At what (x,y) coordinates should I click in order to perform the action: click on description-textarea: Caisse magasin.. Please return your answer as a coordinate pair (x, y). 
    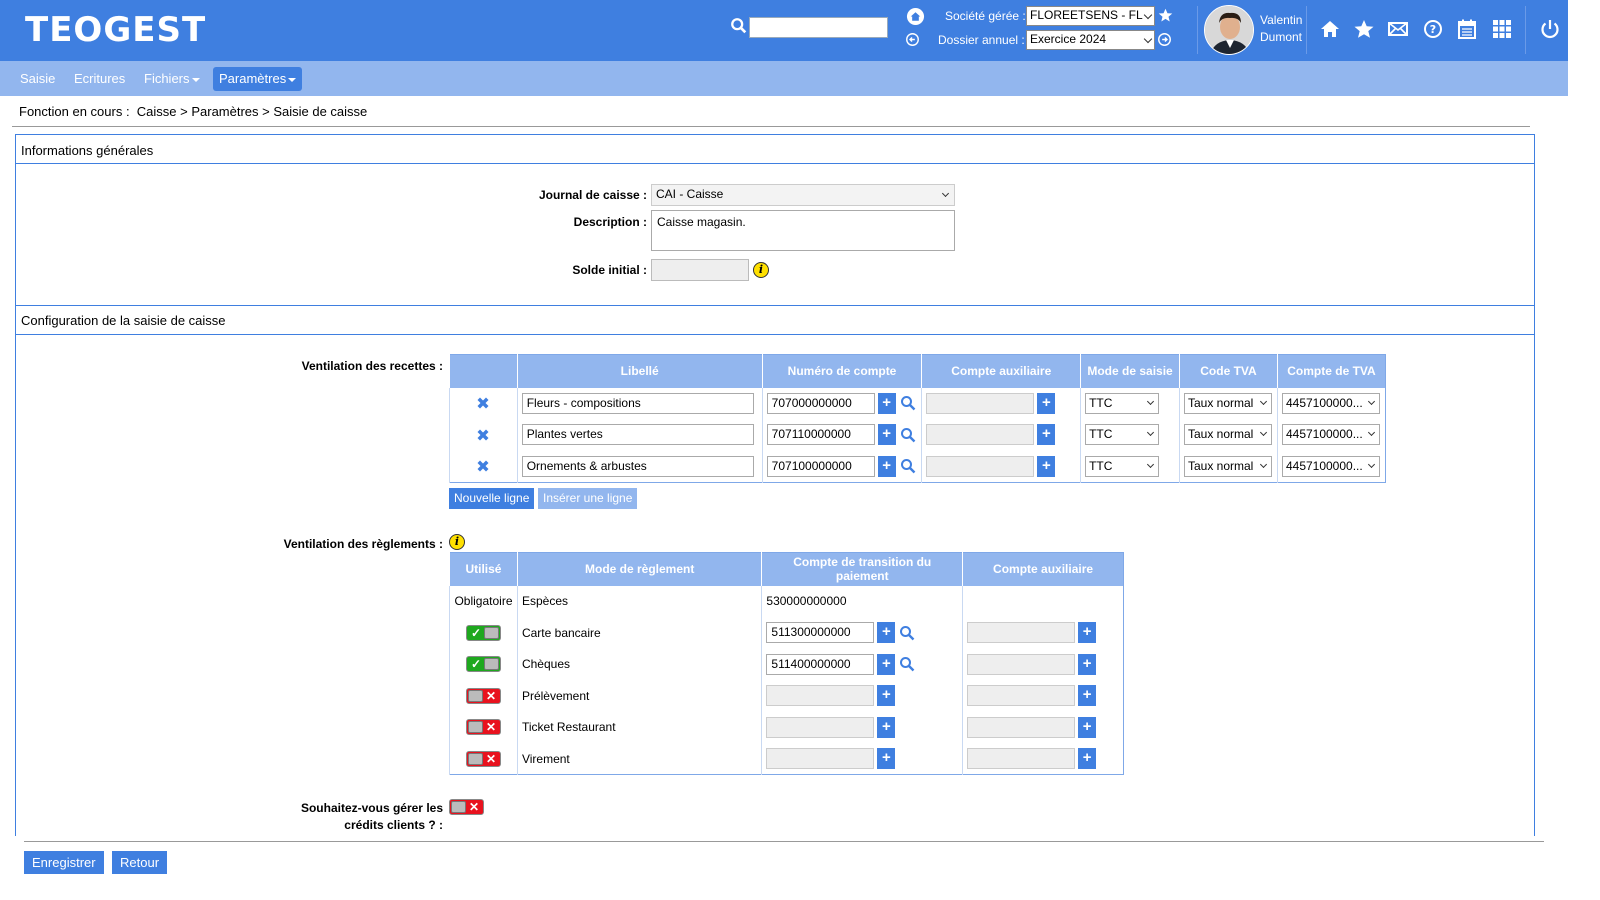
    Looking at the image, I should click on (803, 230).